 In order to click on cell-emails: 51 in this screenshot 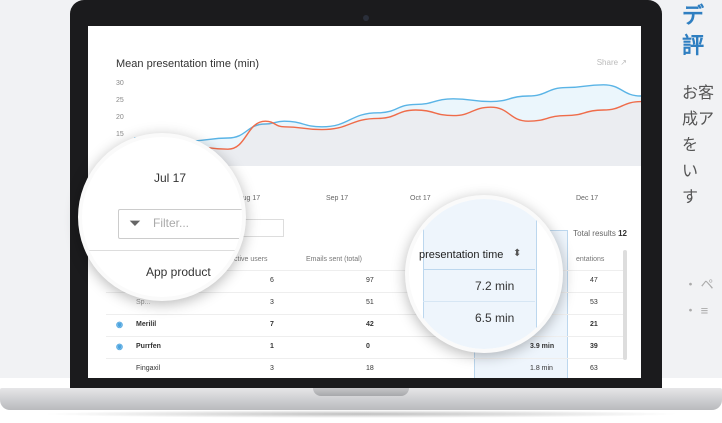, I will do `click(370, 302)`.